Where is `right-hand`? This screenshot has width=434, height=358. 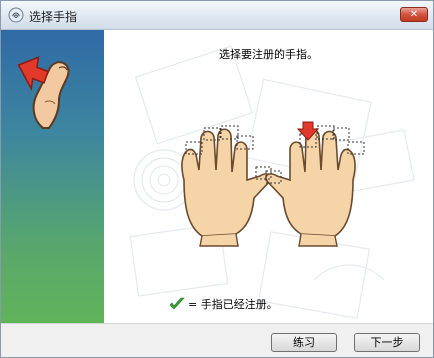 right-hand is located at coordinates (310, 187).